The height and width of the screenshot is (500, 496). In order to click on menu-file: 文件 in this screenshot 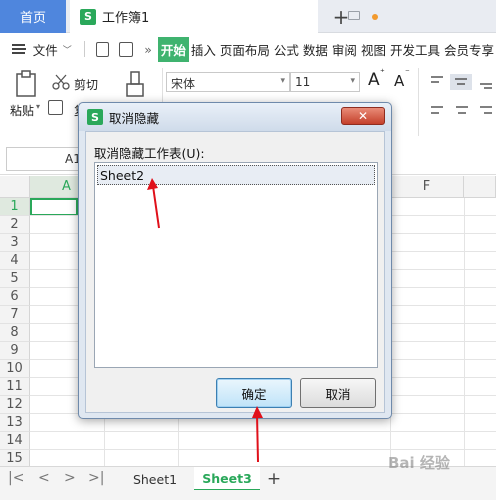, I will do `click(45, 49)`.